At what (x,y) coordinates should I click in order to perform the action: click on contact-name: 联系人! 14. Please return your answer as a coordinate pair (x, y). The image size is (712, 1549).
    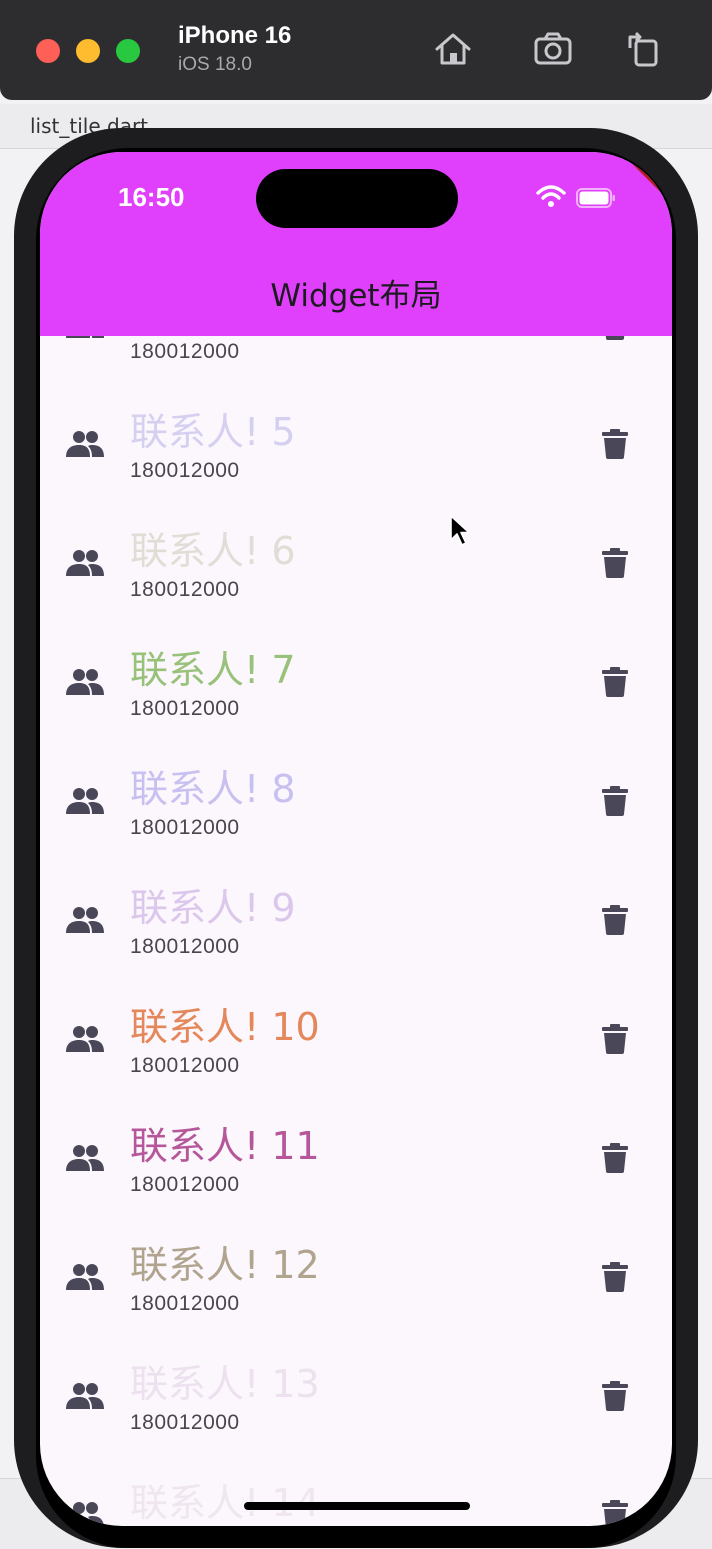
    Looking at the image, I should click on (225, 1503).